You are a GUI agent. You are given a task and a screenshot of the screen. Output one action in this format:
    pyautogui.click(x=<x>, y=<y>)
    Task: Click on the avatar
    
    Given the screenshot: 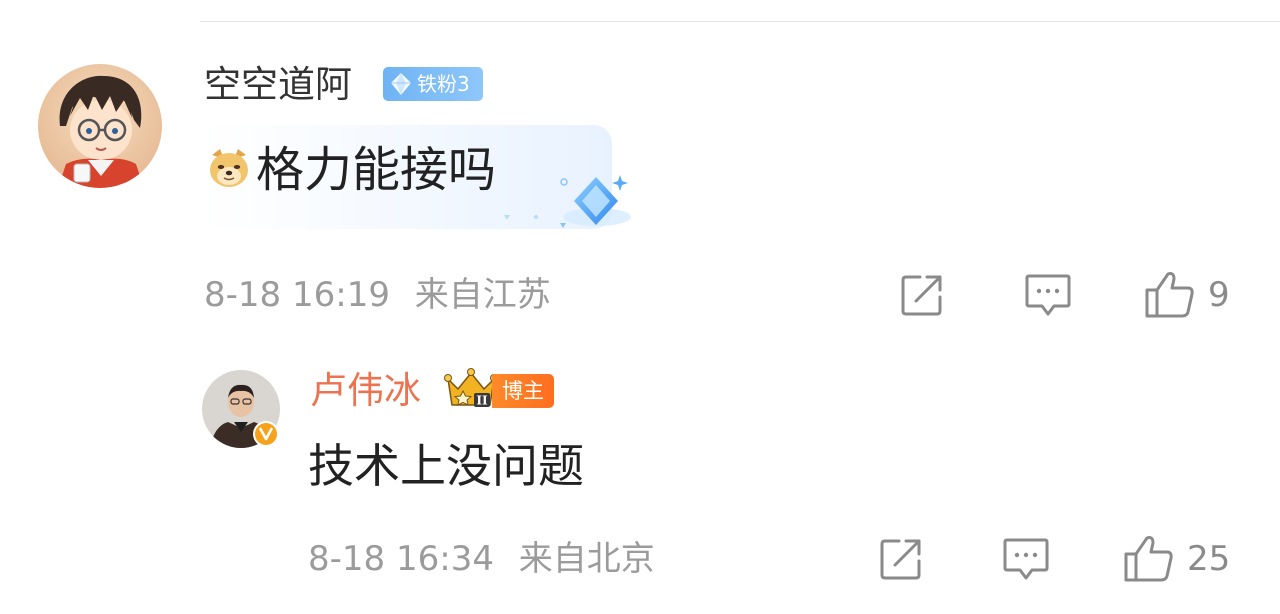 What is the action you would take?
    pyautogui.click(x=100, y=126)
    